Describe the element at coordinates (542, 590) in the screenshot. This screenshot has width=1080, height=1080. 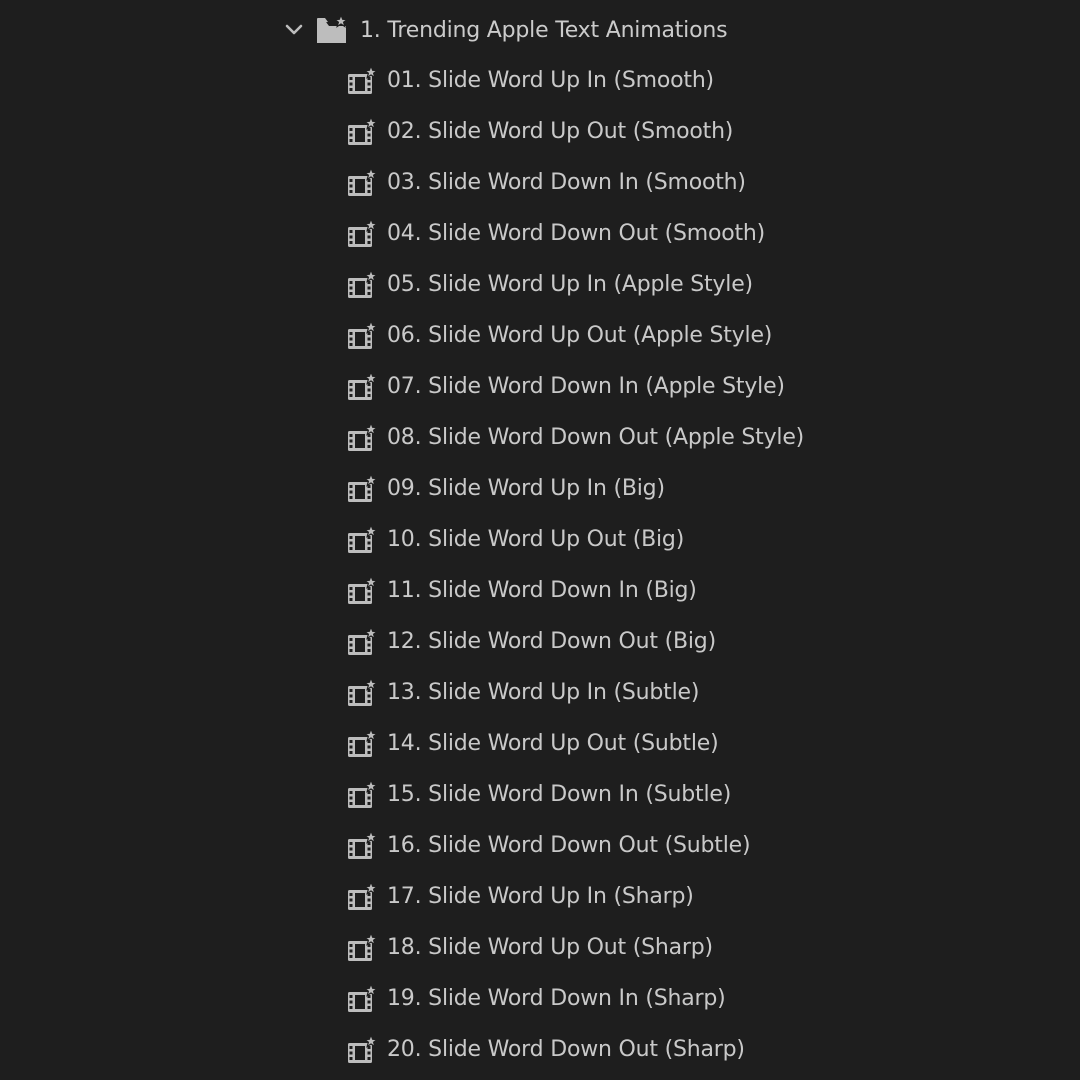
I see `preset-item-label: 11. Slide Word Down In (Big)` at that location.